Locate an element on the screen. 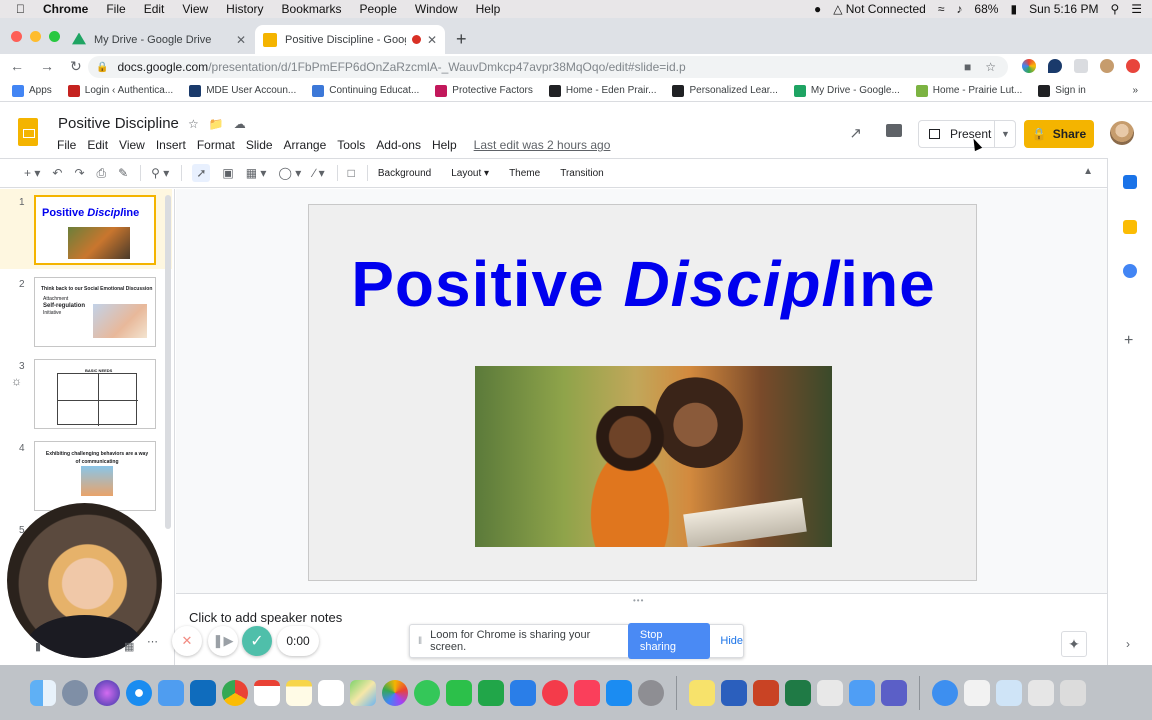  loom-webcam-bubble is located at coordinates (84, 580).